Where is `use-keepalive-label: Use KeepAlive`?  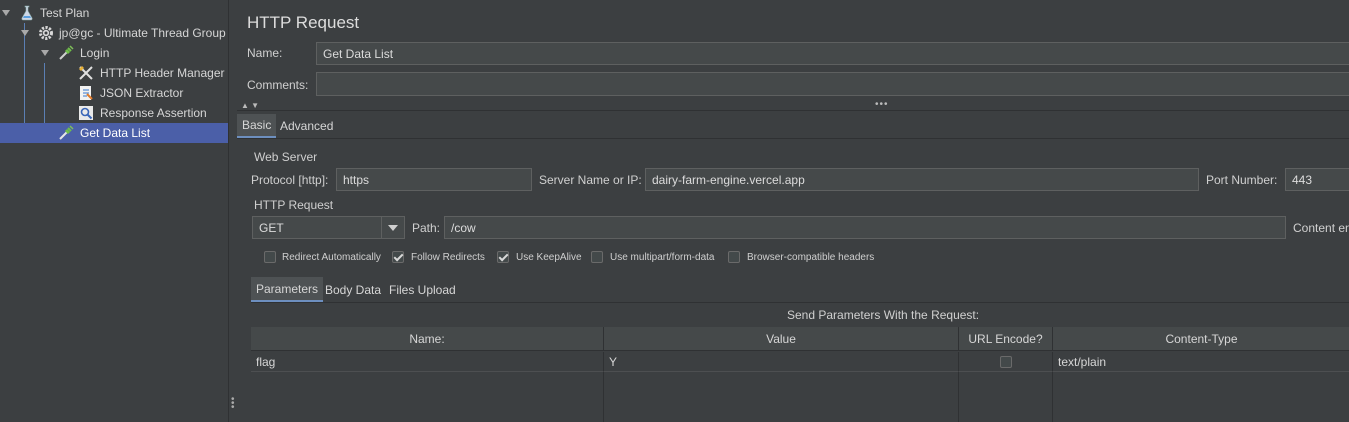 use-keepalive-label: Use KeepAlive is located at coordinates (549, 257).